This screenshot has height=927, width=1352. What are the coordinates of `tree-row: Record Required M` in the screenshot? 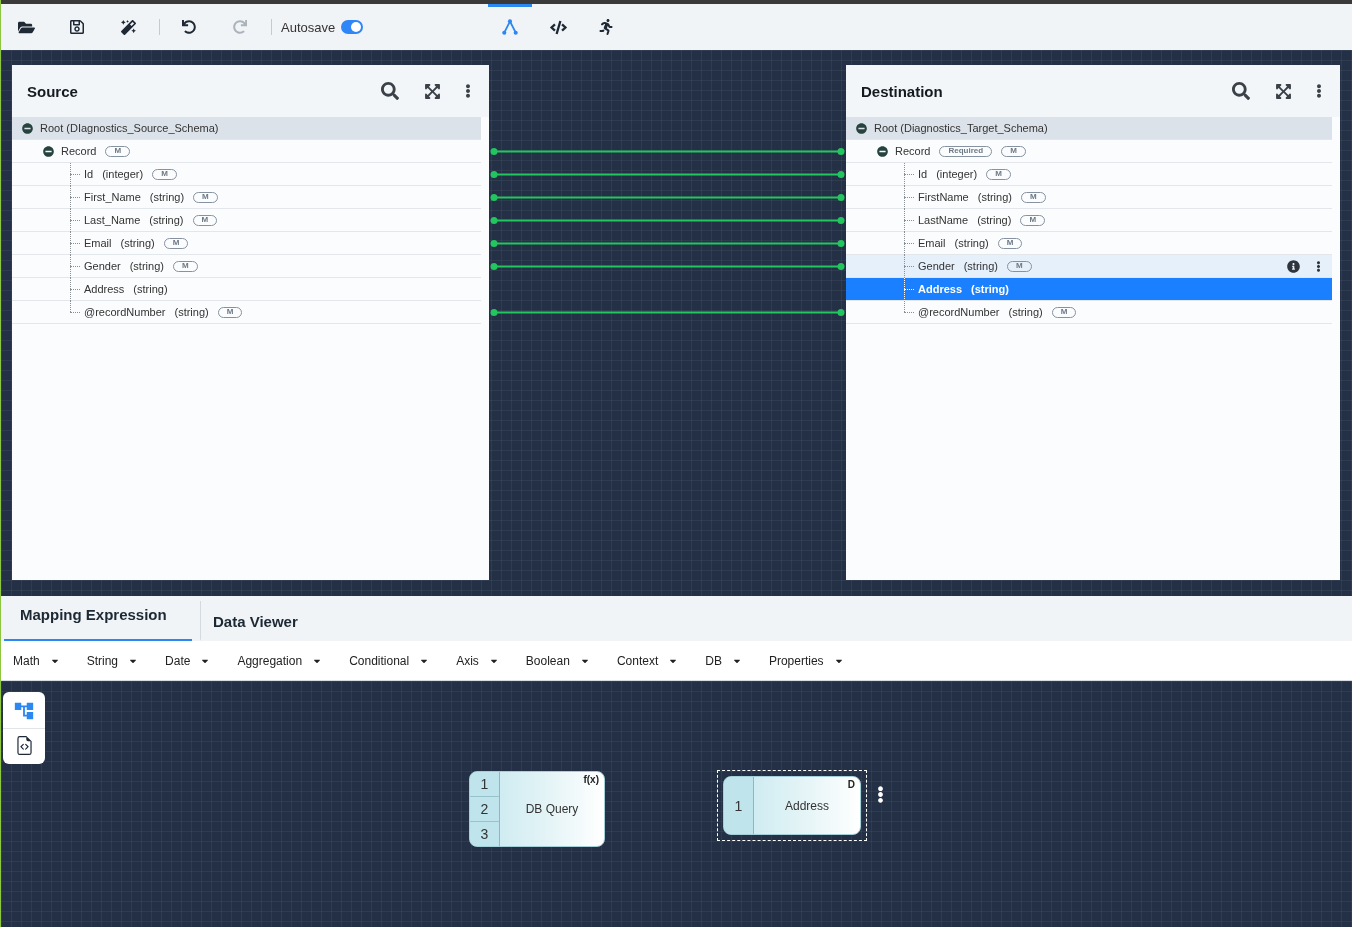 It's located at (1089, 151).